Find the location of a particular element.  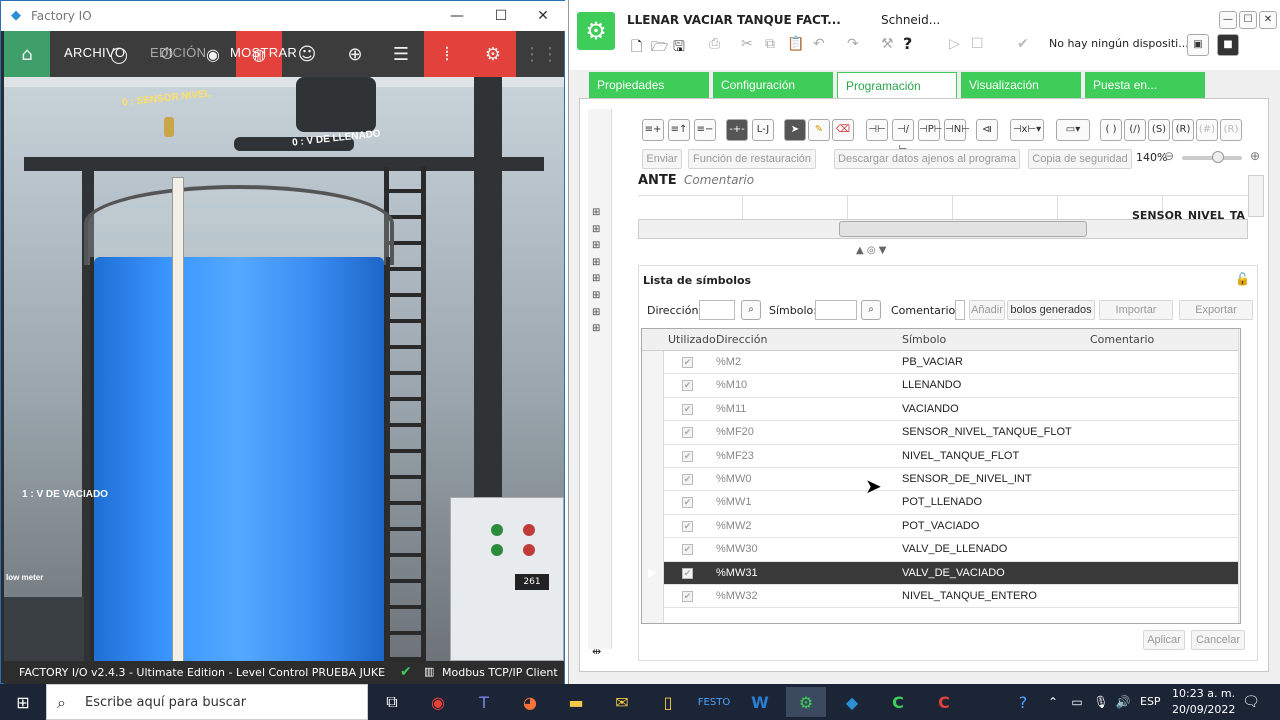

symbol-search-icon: ⌕ is located at coordinates (871, 310).